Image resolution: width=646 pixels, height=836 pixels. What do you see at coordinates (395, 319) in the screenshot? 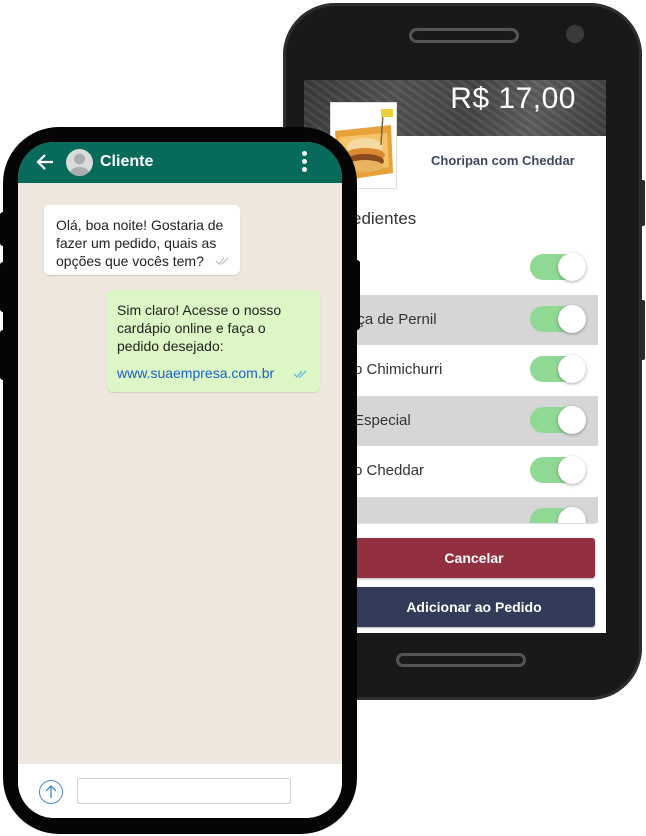
I see `ingredient-label: iça de Pernil` at bounding box center [395, 319].